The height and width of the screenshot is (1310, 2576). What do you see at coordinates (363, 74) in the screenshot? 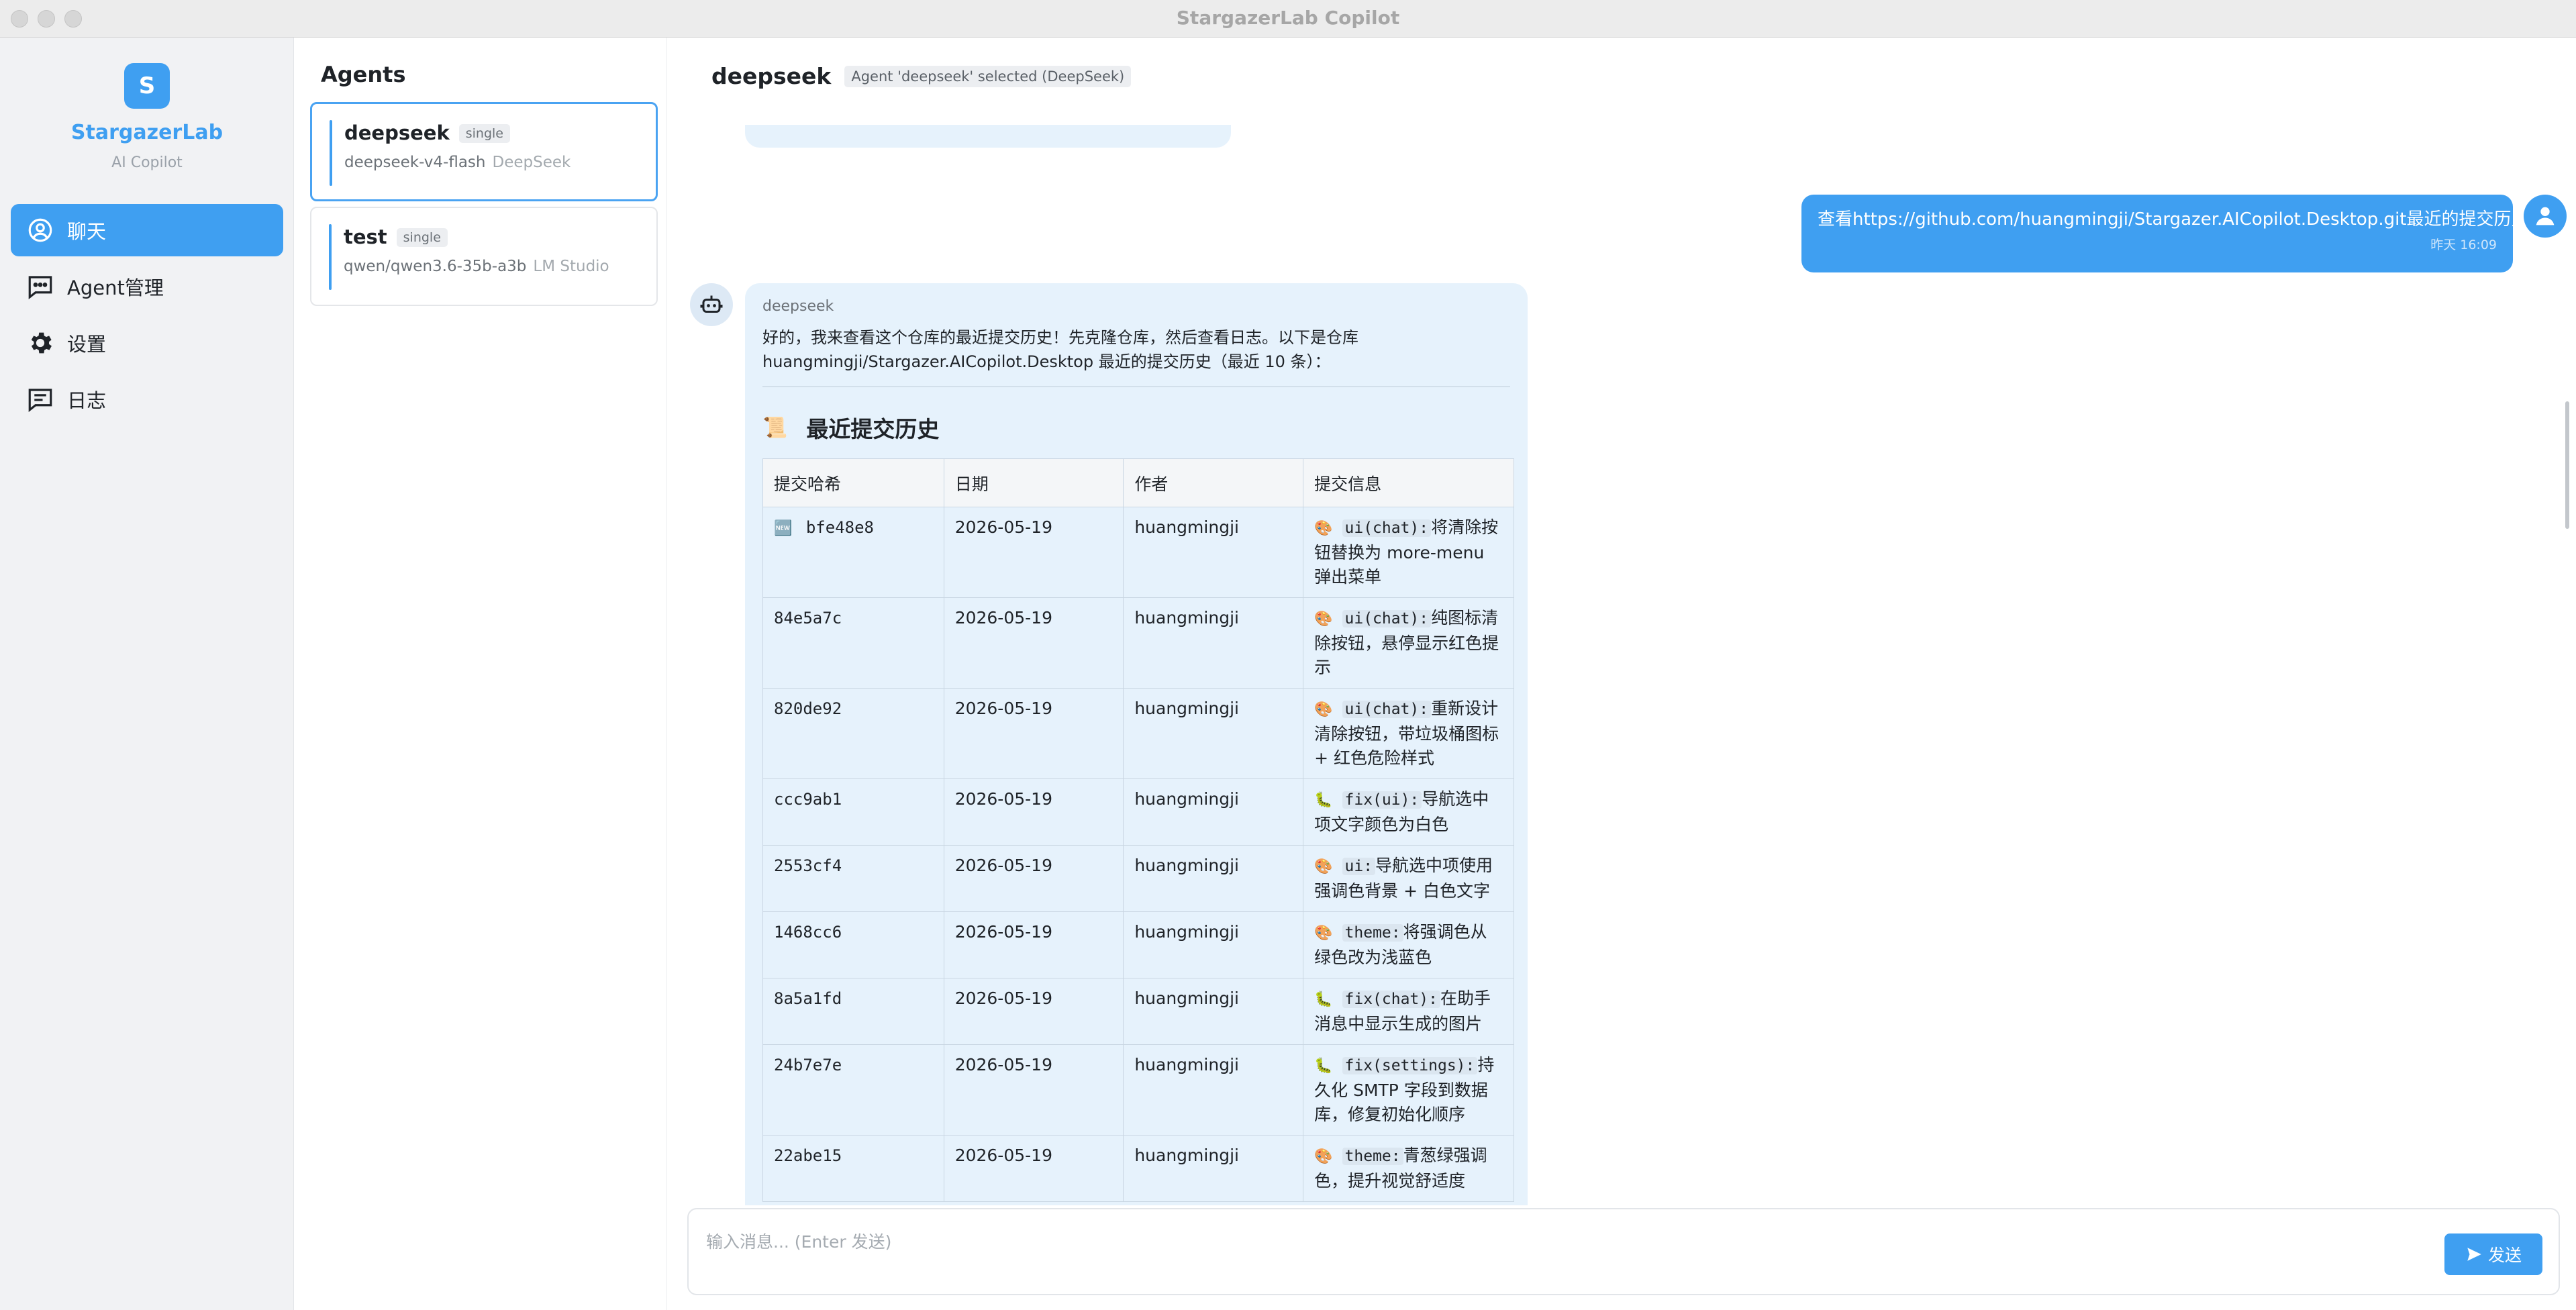
I see `agents-title: Agents` at bounding box center [363, 74].